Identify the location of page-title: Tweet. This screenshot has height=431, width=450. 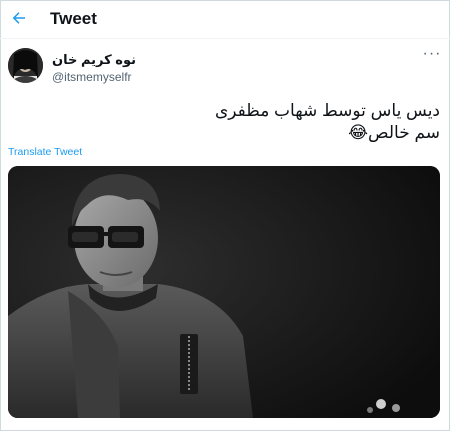
(73, 18).